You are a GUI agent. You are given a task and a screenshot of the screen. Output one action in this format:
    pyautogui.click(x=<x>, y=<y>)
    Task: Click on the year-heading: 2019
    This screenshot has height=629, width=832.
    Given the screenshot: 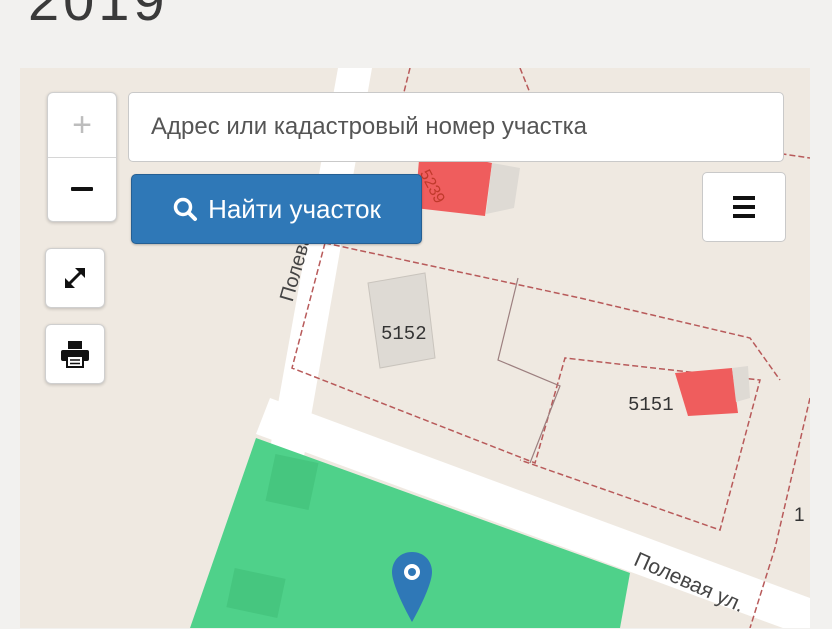 What is the action you would take?
    pyautogui.click(x=98, y=16)
    